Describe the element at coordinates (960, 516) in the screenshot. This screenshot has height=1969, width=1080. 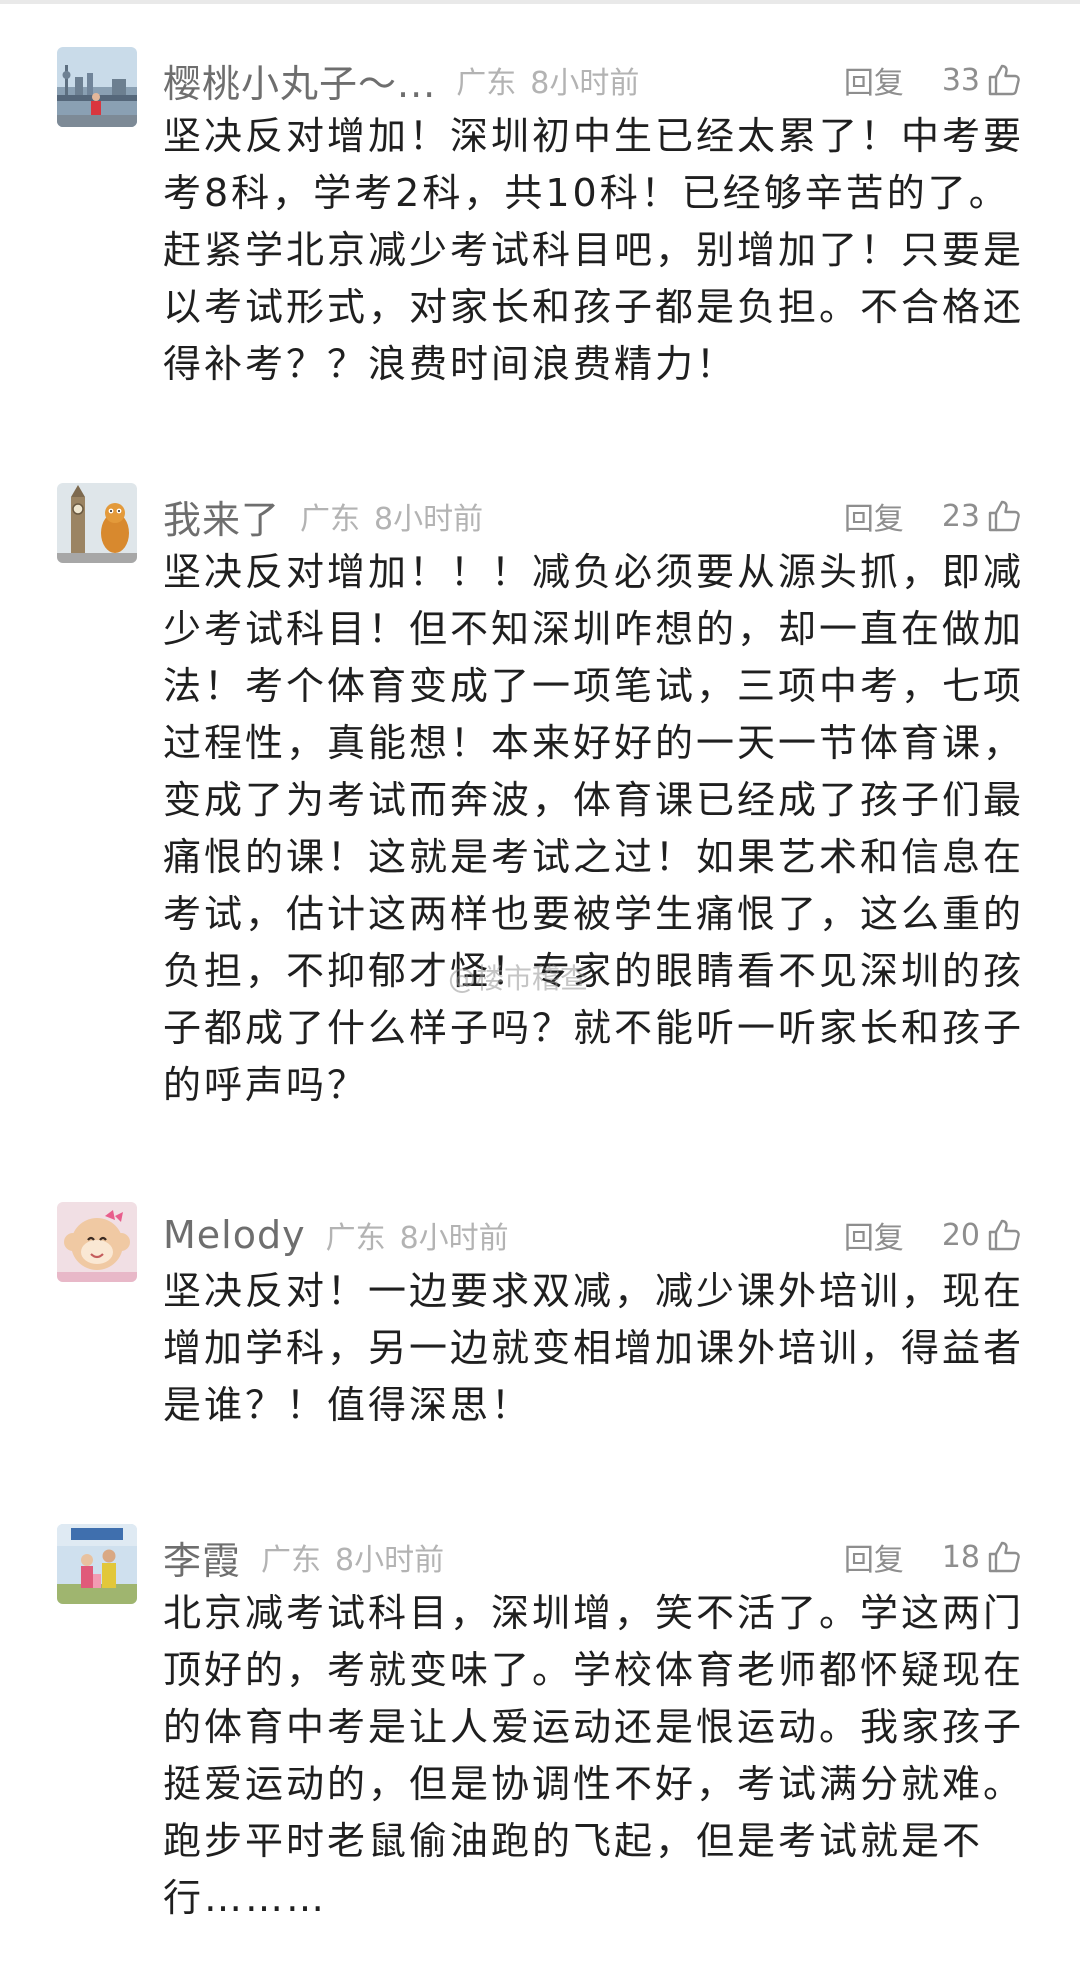
I see `like-count: 23` at that location.